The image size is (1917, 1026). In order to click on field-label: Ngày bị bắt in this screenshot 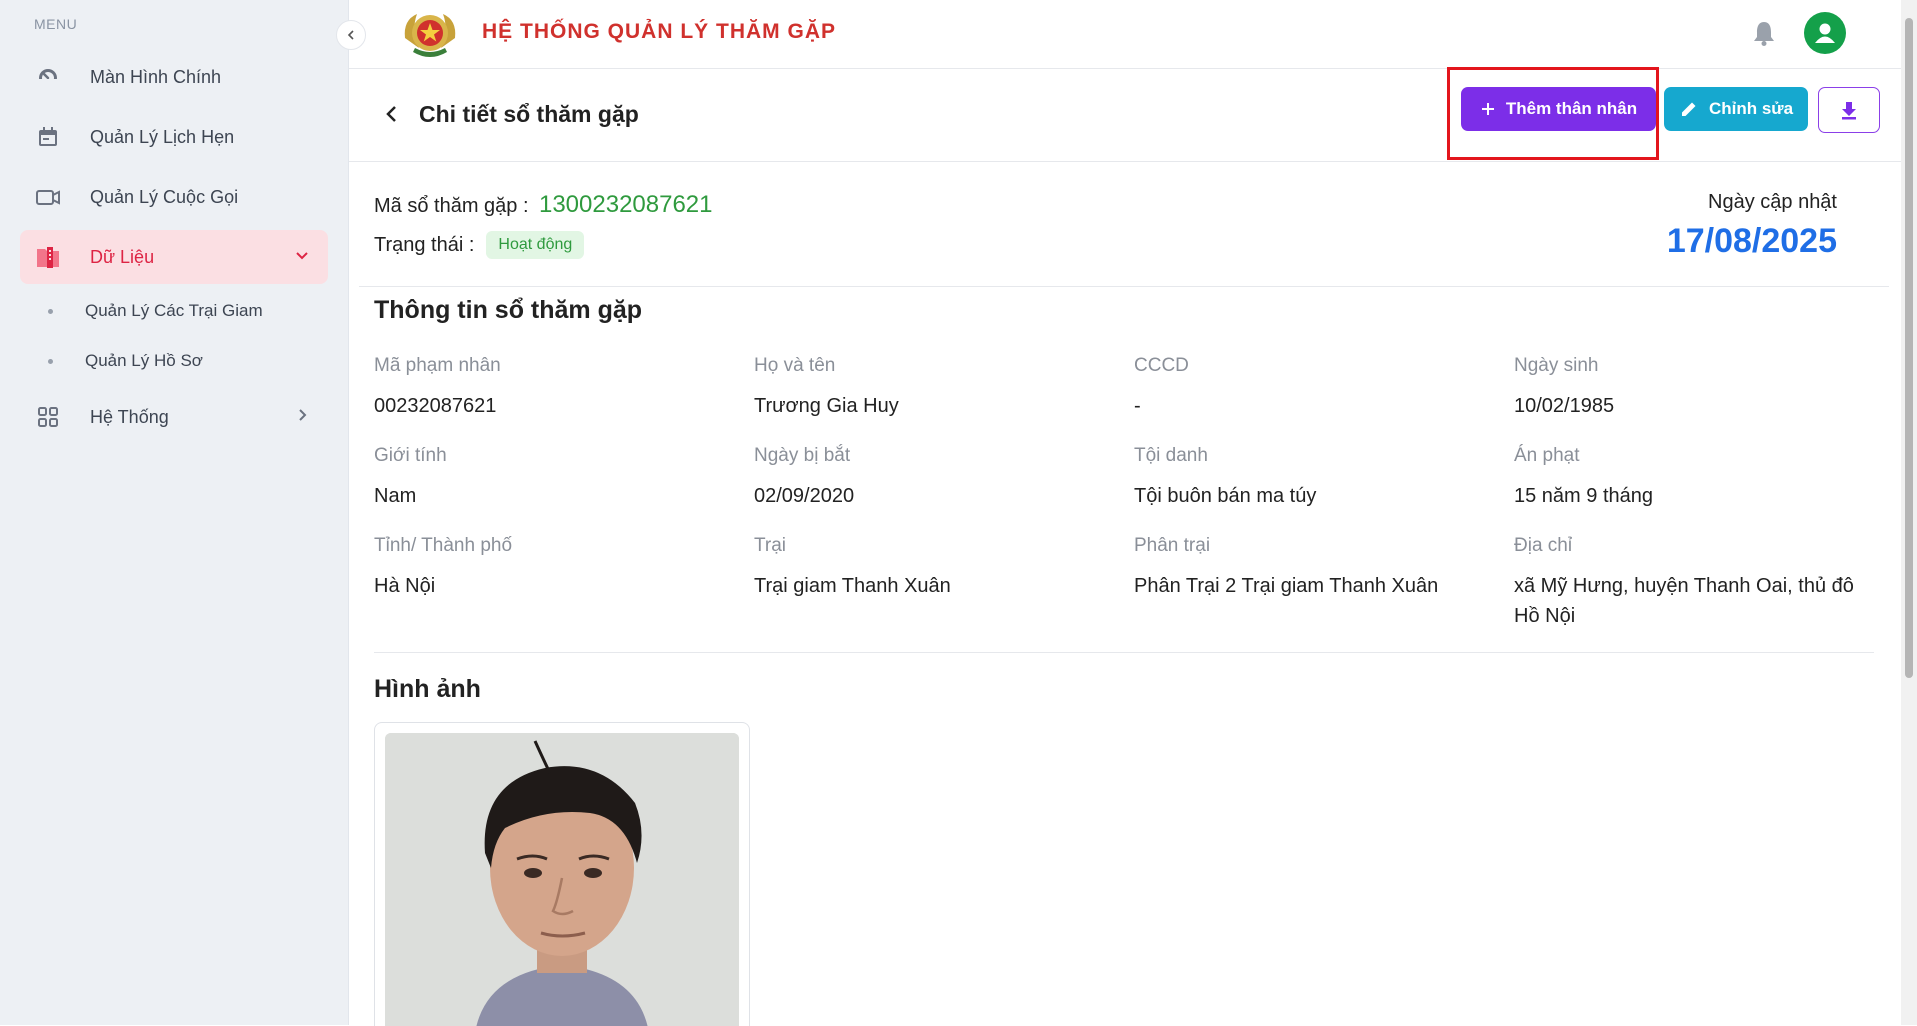, I will do `click(802, 455)`.